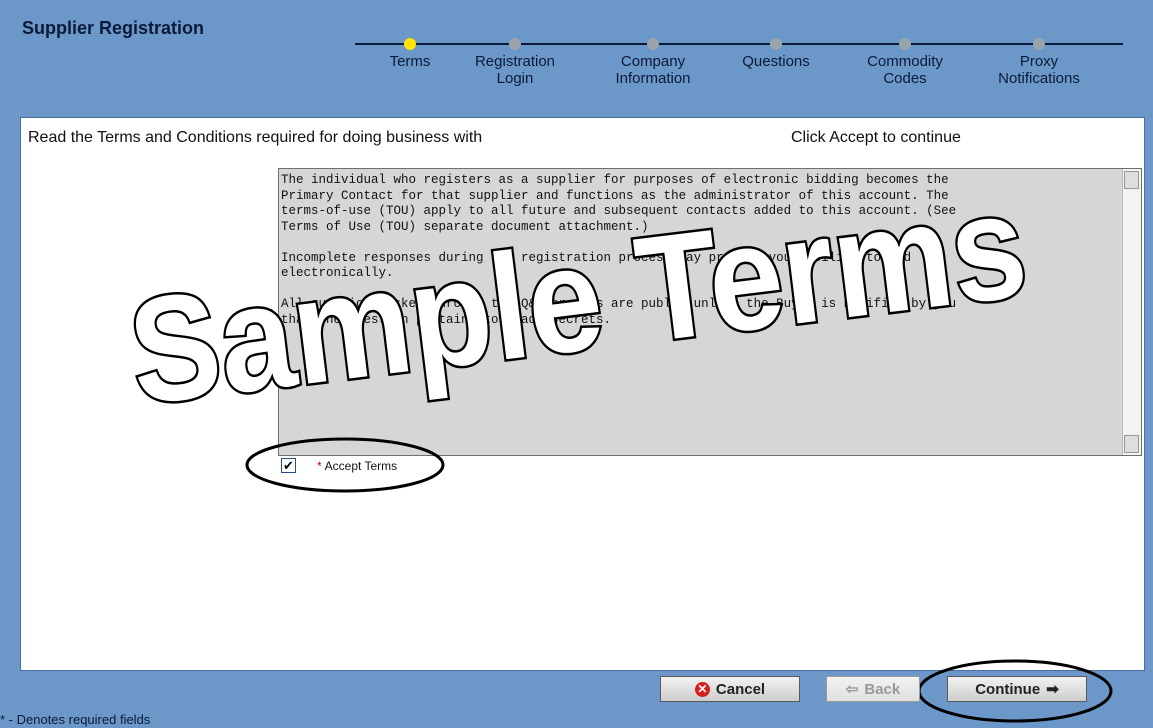 This screenshot has width=1153, height=728. What do you see at coordinates (410, 44) in the screenshot?
I see `step-dot-active` at bounding box center [410, 44].